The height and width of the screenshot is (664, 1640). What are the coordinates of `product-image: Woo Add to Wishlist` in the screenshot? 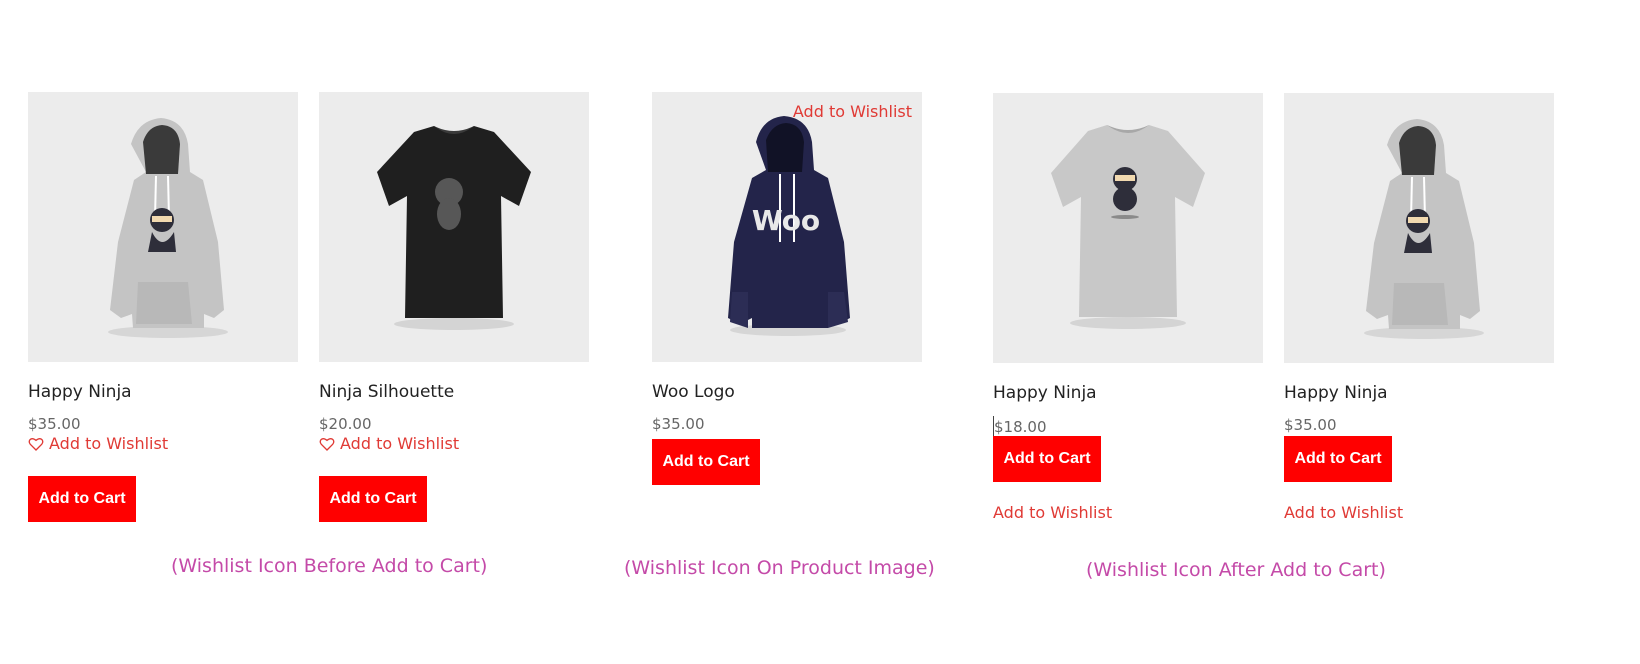 It's located at (787, 227).